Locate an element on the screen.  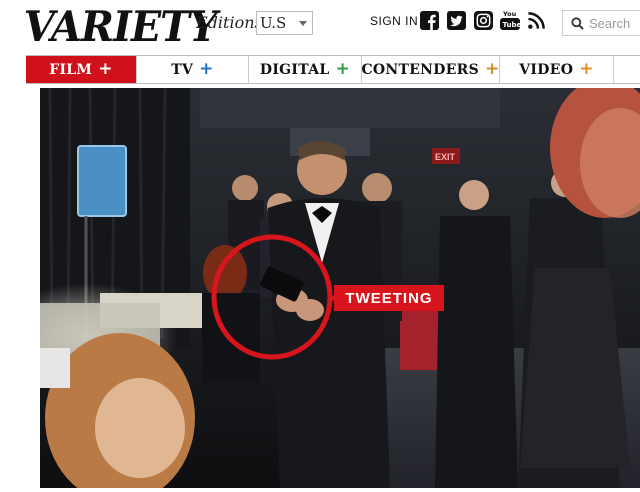
edition-select: U.S is located at coordinates (284, 23).